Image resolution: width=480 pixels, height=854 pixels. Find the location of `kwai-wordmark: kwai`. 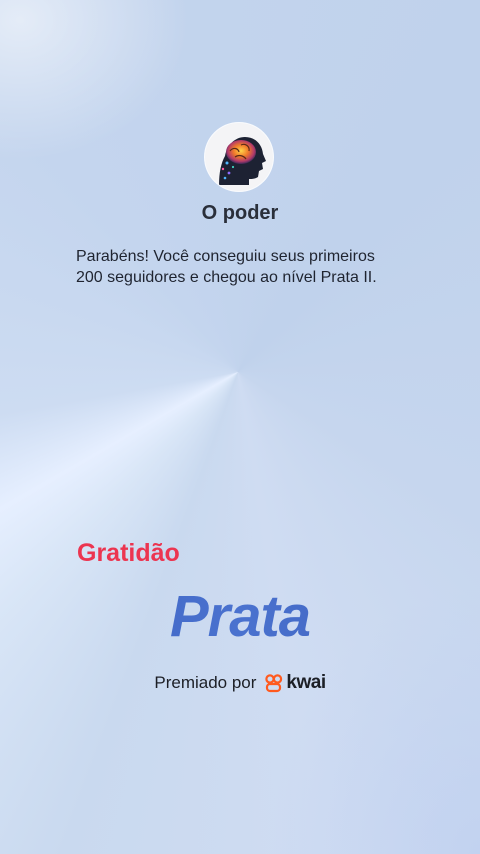

kwai-wordmark: kwai is located at coordinates (306, 682).